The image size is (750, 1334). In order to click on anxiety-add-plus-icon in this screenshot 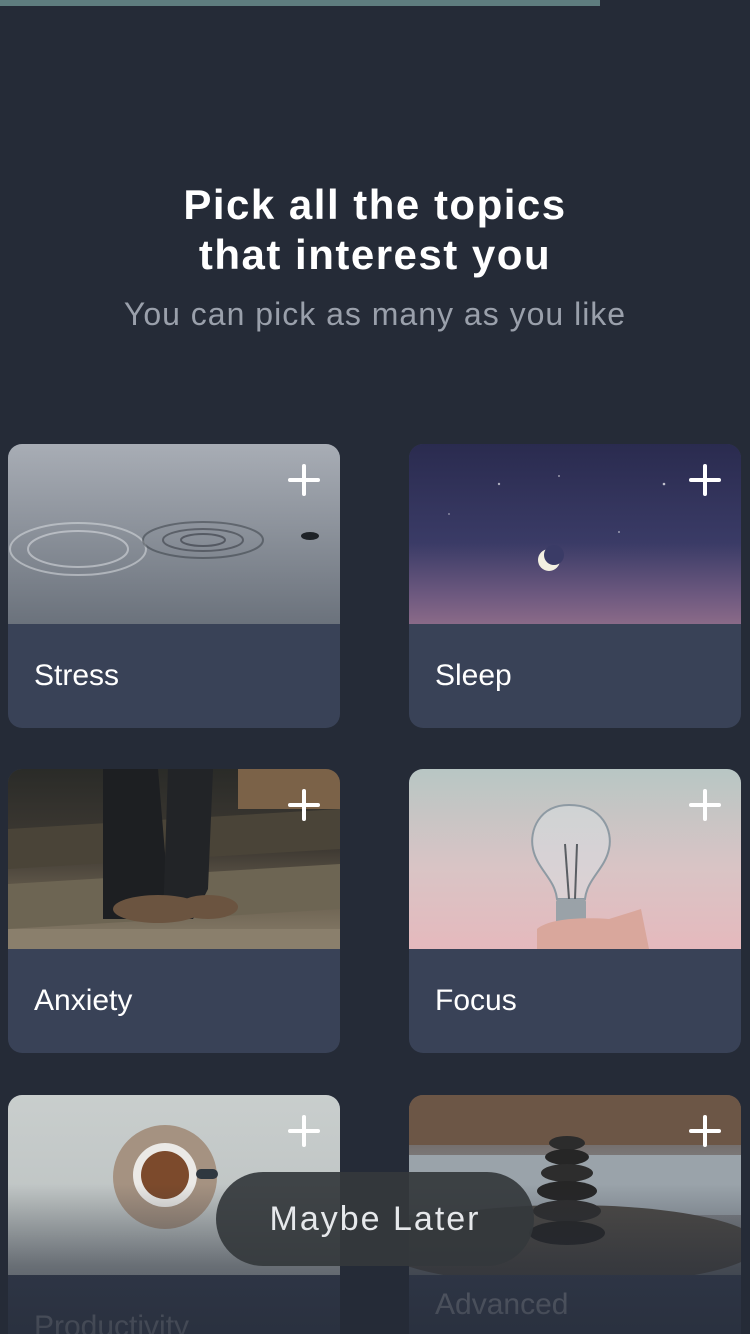, I will do `click(304, 805)`.